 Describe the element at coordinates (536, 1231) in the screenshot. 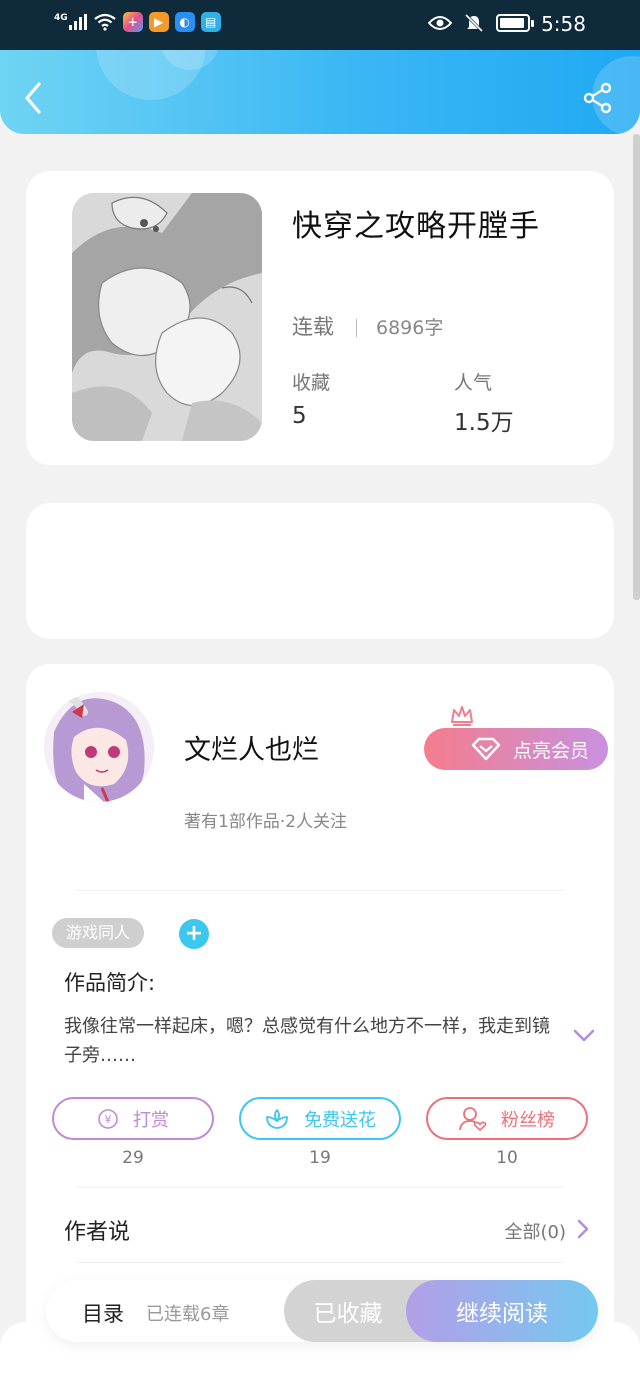

I see `author-says-all-link: 全部(0)` at that location.